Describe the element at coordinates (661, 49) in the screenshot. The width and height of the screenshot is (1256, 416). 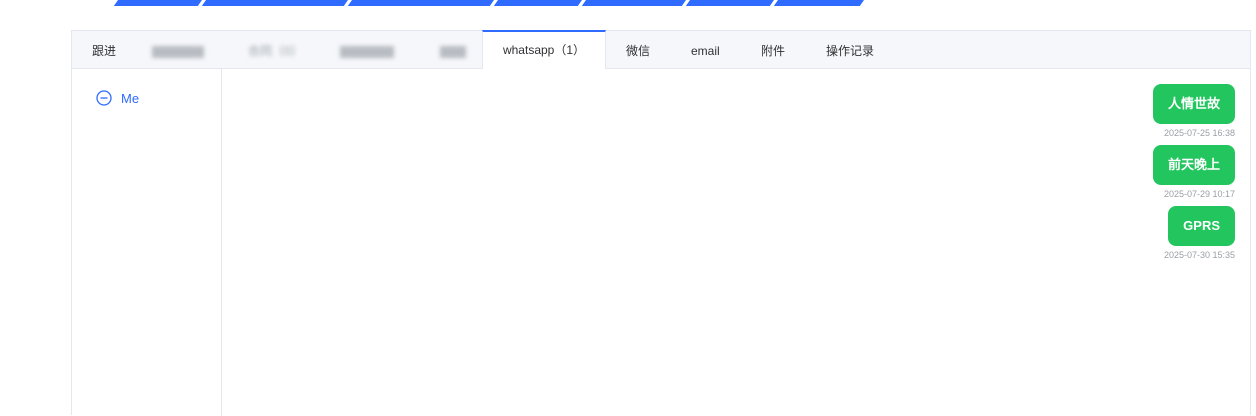
I see `tab-bar: 跟进 合同（0） whatsapp（1） 微信 email 附件 操作记录` at that location.